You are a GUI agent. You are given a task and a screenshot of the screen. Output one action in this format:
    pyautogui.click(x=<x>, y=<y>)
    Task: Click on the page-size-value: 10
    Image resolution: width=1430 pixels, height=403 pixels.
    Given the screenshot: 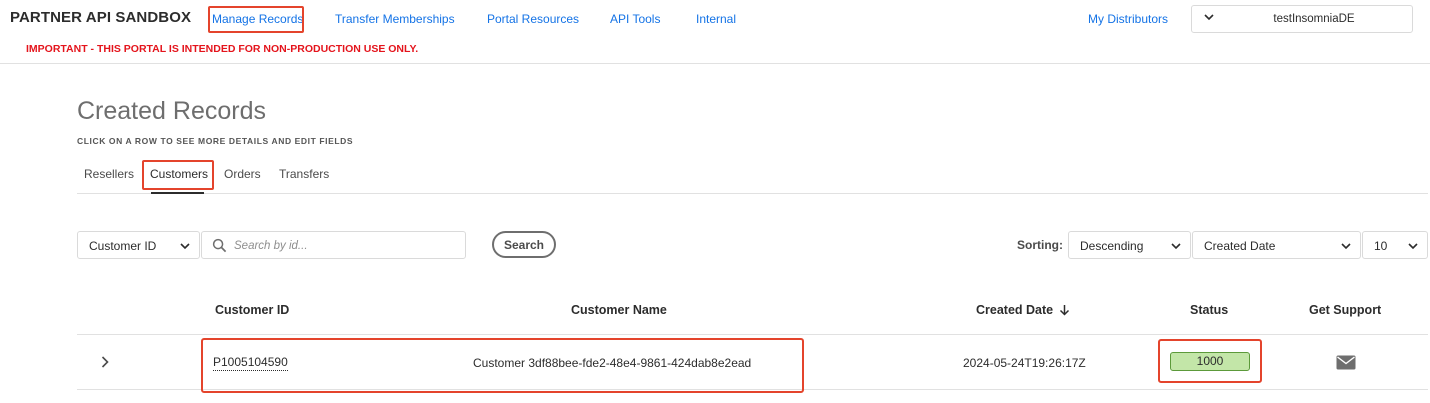 What is the action you would take?
    pyautogui.click(x=1381, y=246)
    